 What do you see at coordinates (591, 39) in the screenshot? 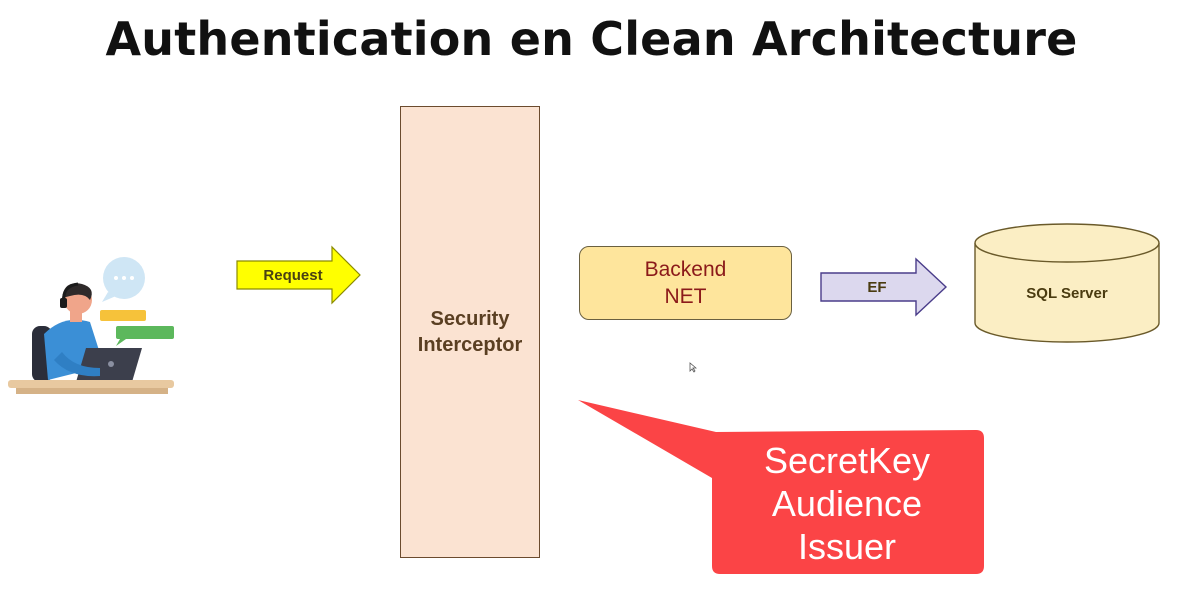
I see `page-title: Authentication en Clean Architecture` at bounding box center [591, 39].